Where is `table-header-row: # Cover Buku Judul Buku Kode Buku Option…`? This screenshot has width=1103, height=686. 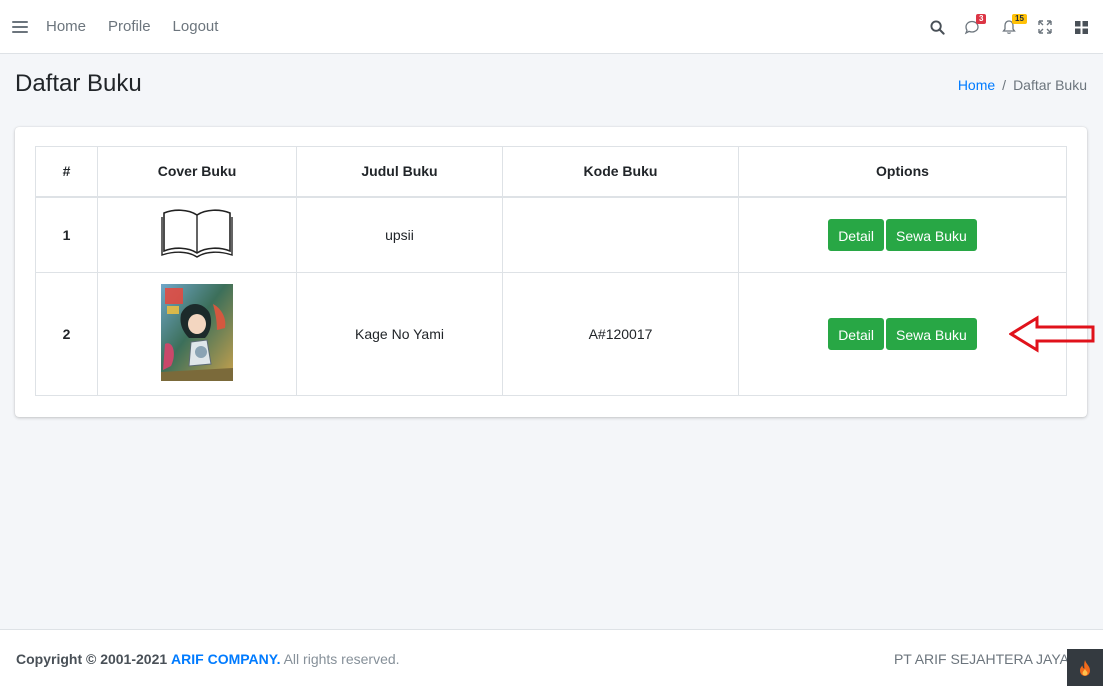 table-header-row: # Cover Buku Judul Buku Kode Buku Option… is located at coordinates (551, 172).